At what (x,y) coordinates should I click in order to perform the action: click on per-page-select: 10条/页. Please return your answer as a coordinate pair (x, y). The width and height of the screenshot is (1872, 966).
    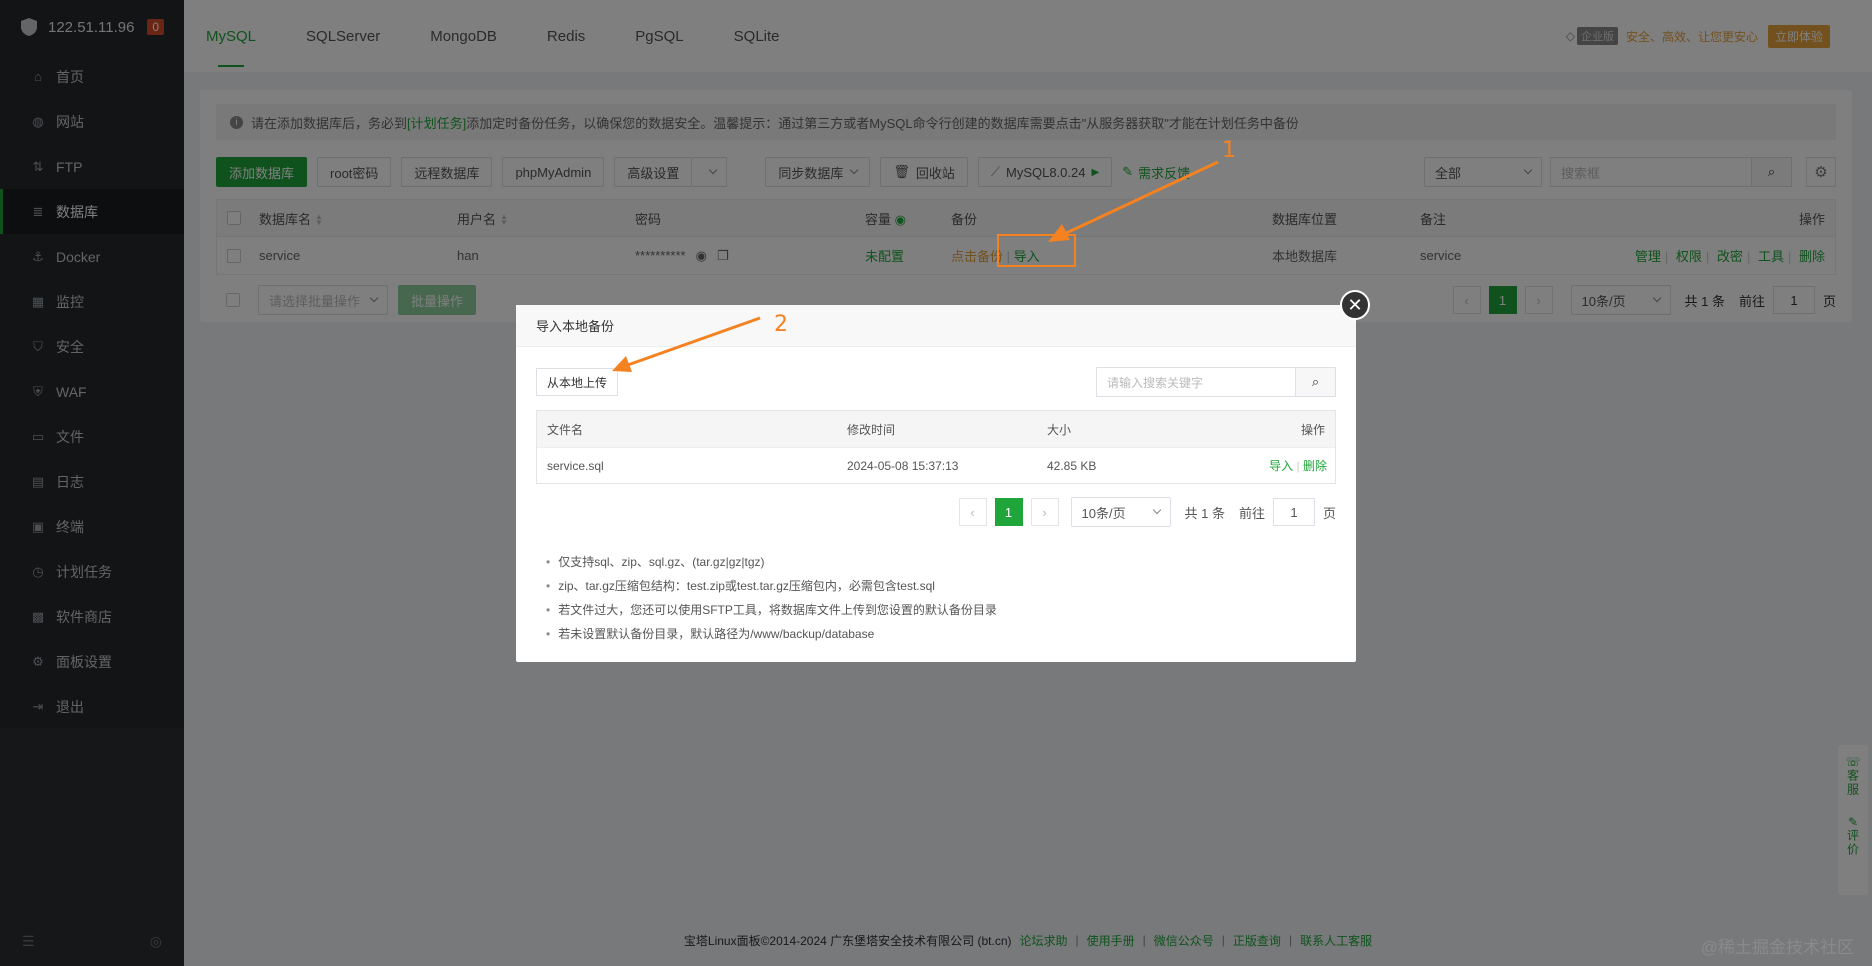
    Looking at the image, I should click on (1120, 512).